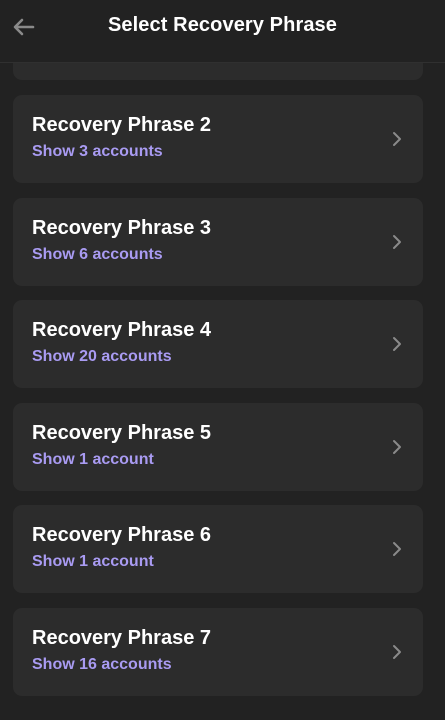 Image resolution: width=445 pixels, height=720 pixels. What do you see at coordinates (122, 433) in the screenshot?
I see `recovery-phrase-name: Recovery Phrase 5` at bounding box center [122, 433].